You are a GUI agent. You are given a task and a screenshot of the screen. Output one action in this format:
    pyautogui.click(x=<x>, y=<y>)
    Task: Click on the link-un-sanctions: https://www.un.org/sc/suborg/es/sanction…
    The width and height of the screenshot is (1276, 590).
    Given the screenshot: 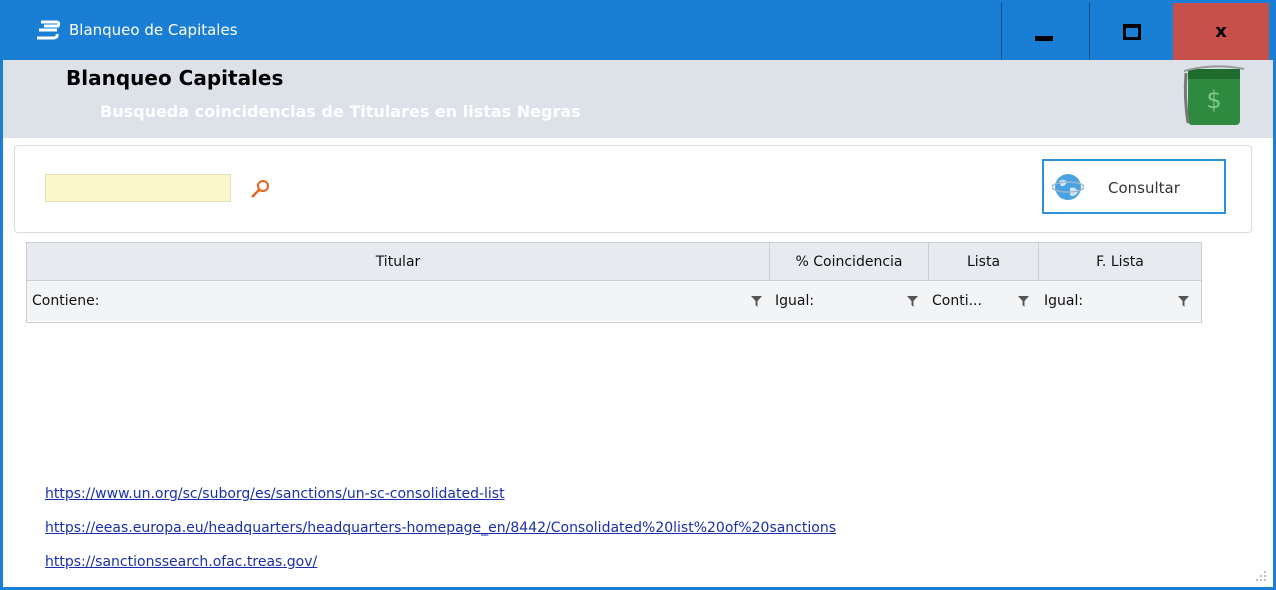 What is the action you would take?
    pyautogui.click(x=275, y=494)
    